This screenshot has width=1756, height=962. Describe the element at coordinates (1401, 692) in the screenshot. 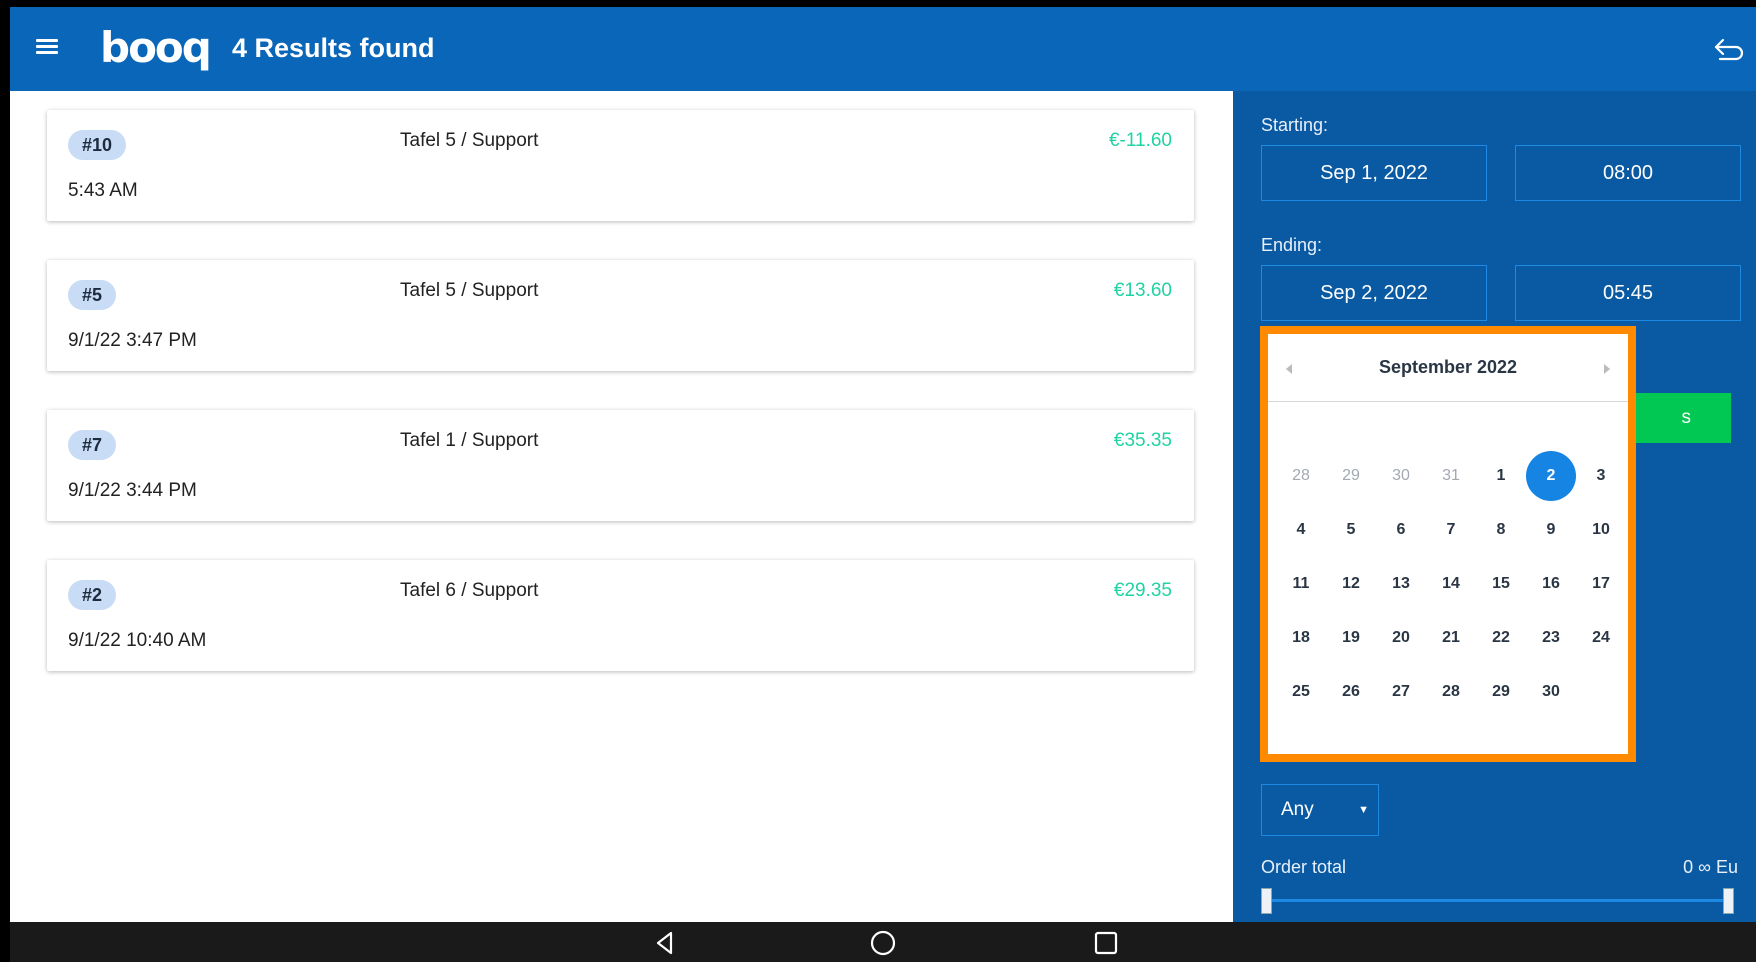

I see `calendar-day: 27` at that location.